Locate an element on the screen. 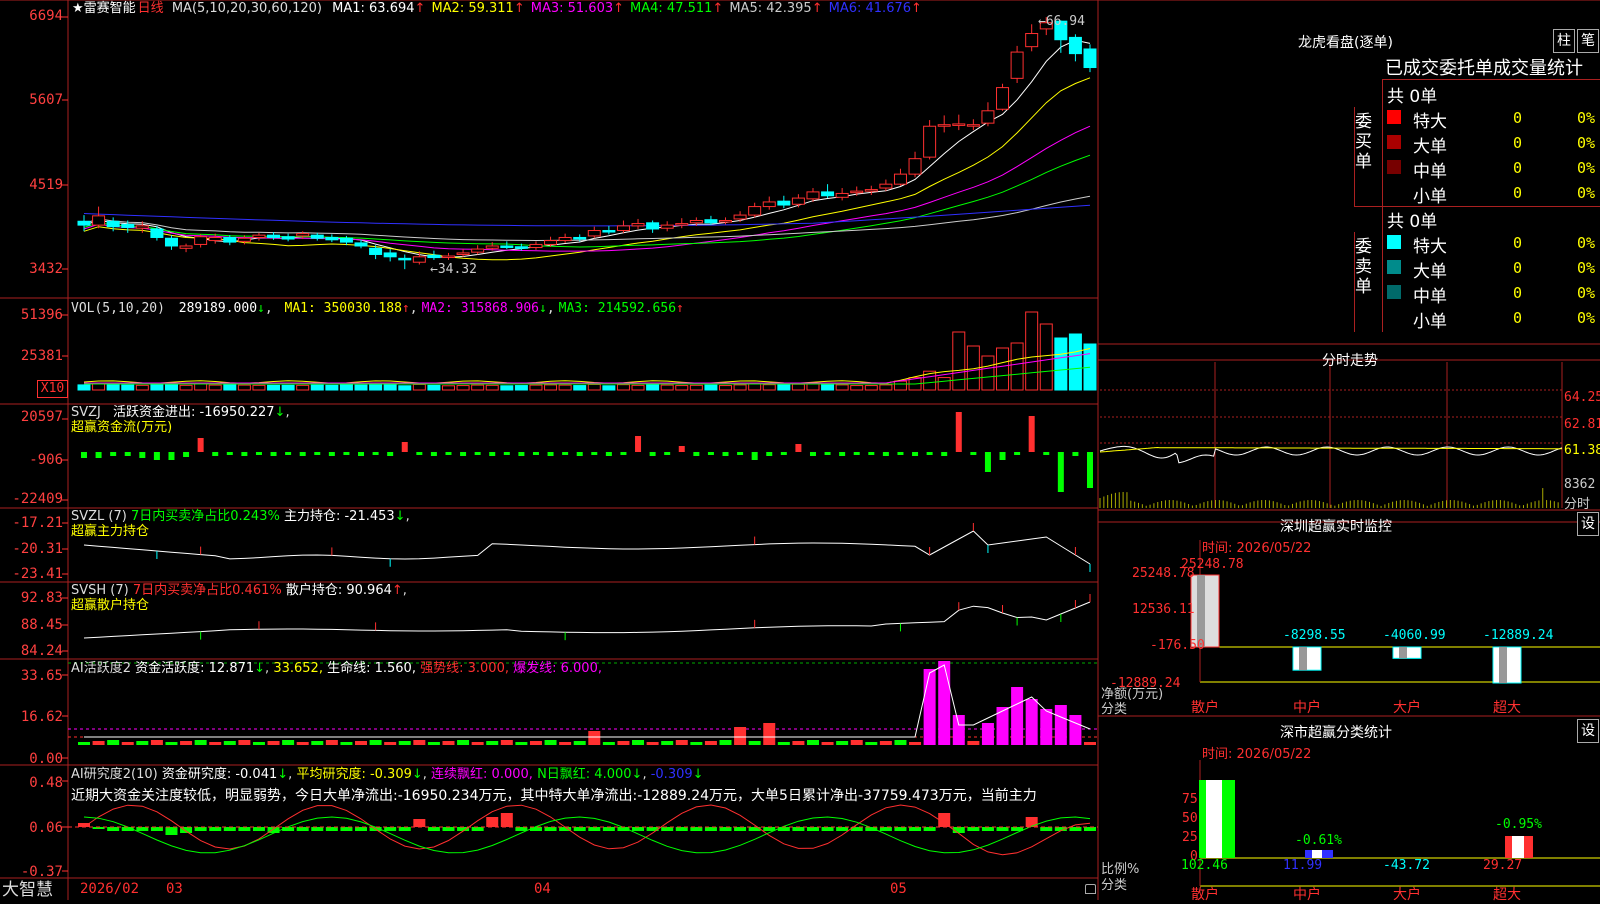 The height and width of the screenshot is (904, 1600). main-y-label-1: 5607 is located at coordinates (46, 100).